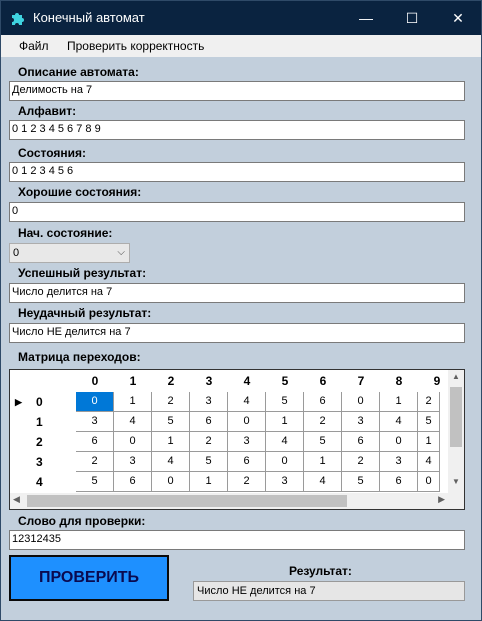 The image size is (482, 621). Describe the element at coordinates (39, 442) in the screenshot. I see `row-header-label: 2` at that location.